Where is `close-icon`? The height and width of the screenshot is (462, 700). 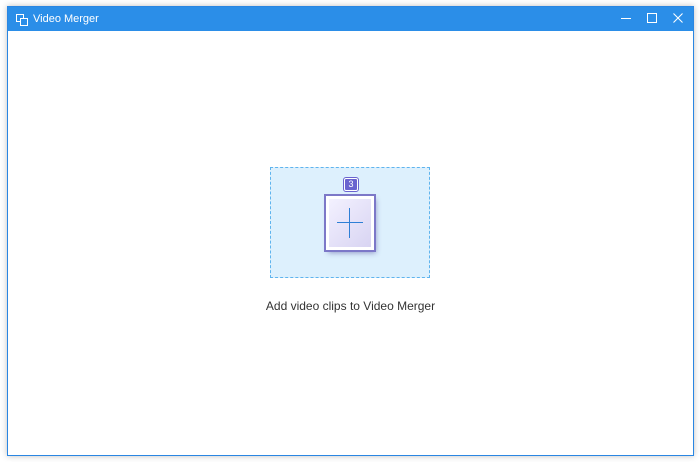
close-icon is located at coordinates (678, 19).